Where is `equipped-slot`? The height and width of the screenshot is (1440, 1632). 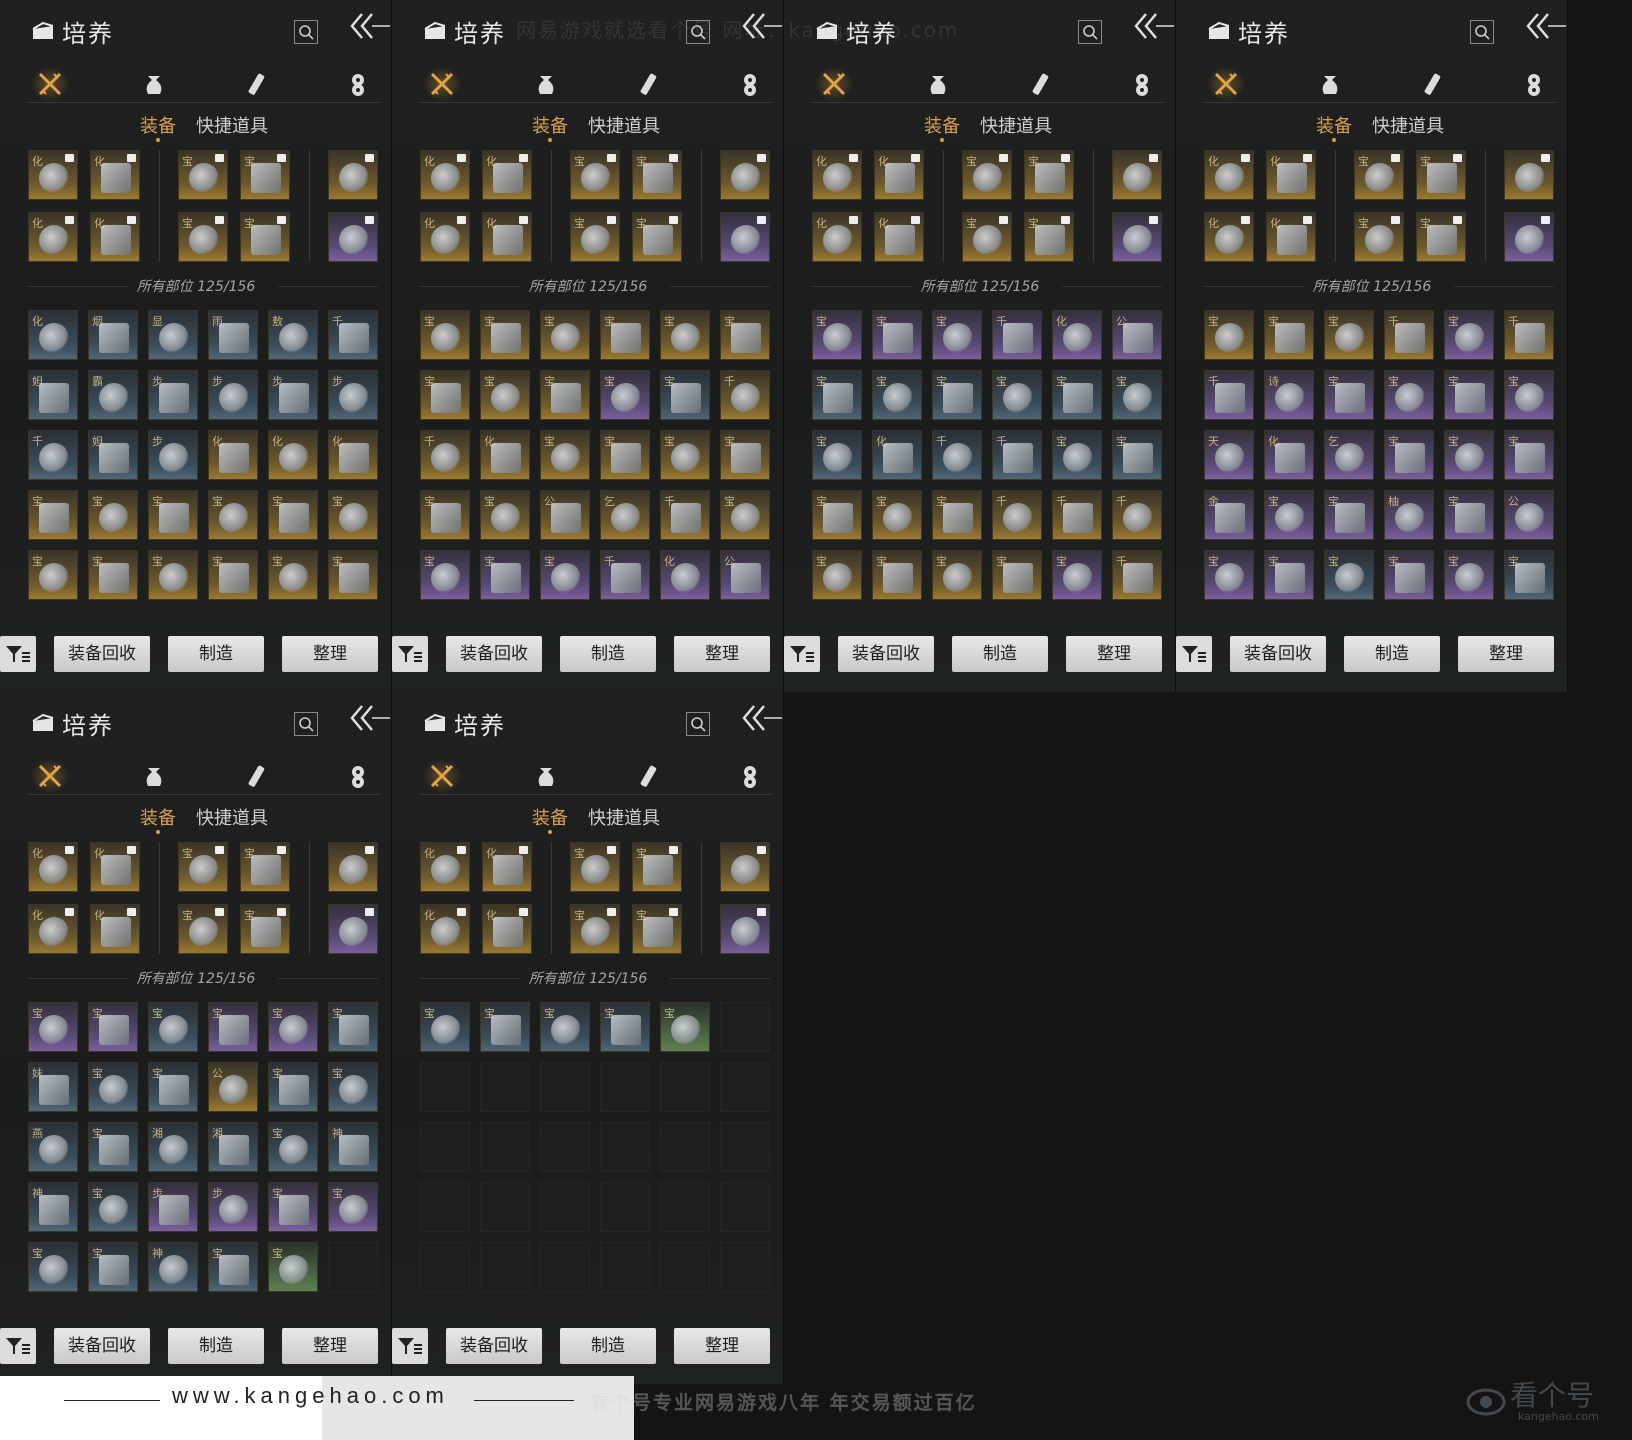
equipped-slot is located at coordinates (745, 237).